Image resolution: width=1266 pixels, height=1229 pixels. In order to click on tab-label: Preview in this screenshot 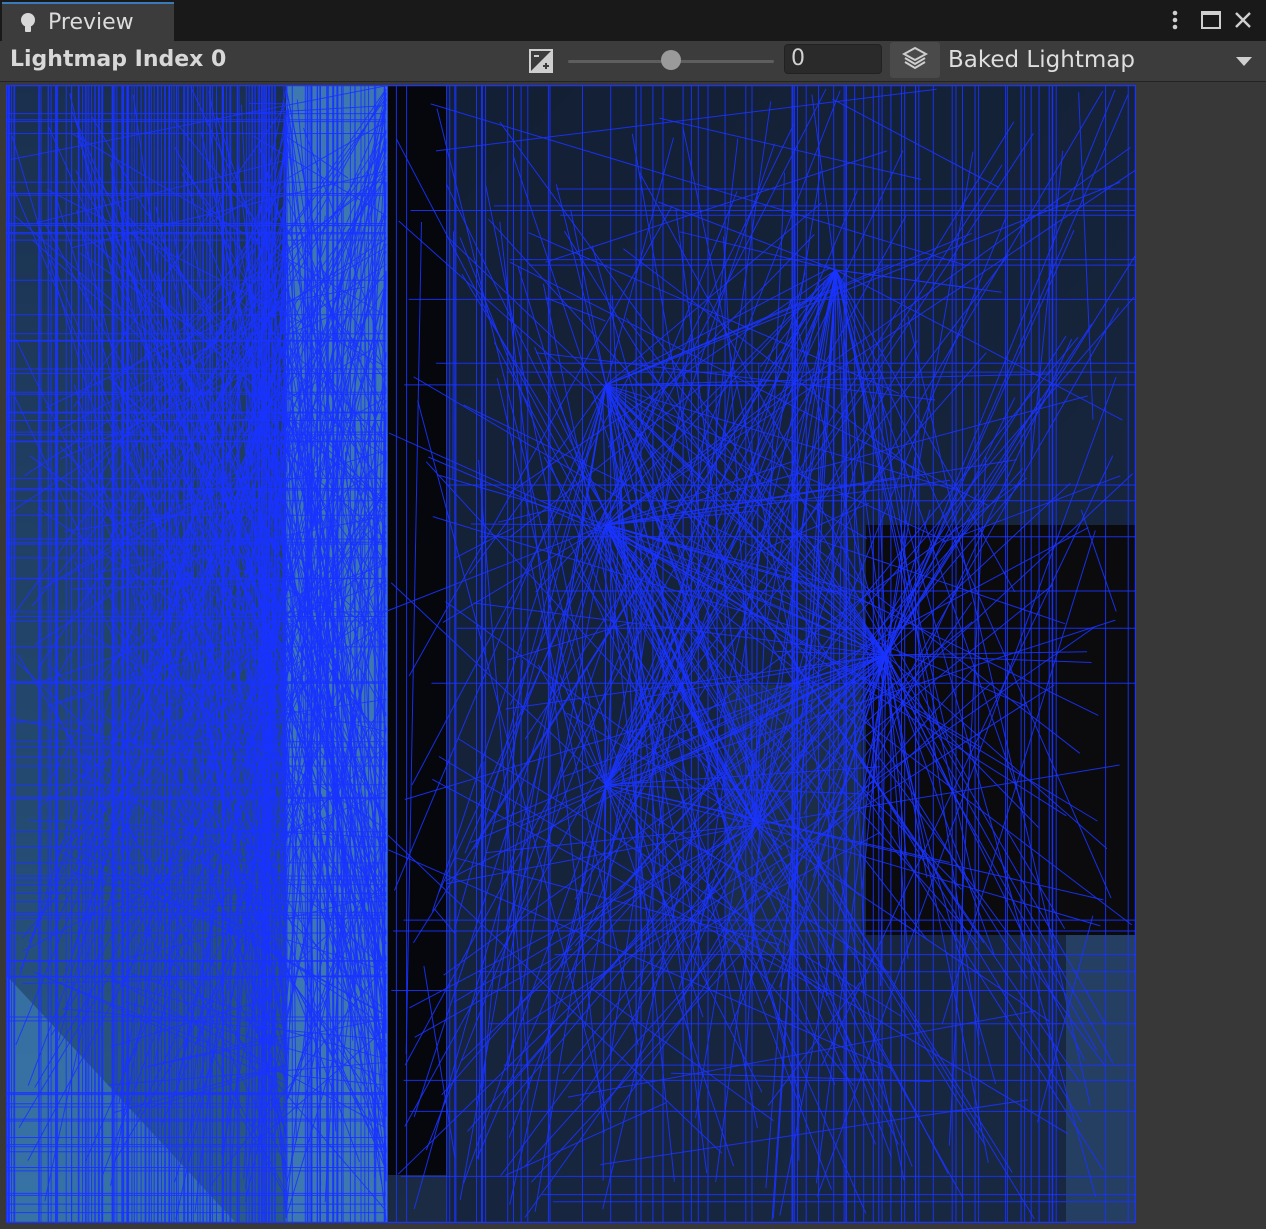, I will do `click(91, 22)`.